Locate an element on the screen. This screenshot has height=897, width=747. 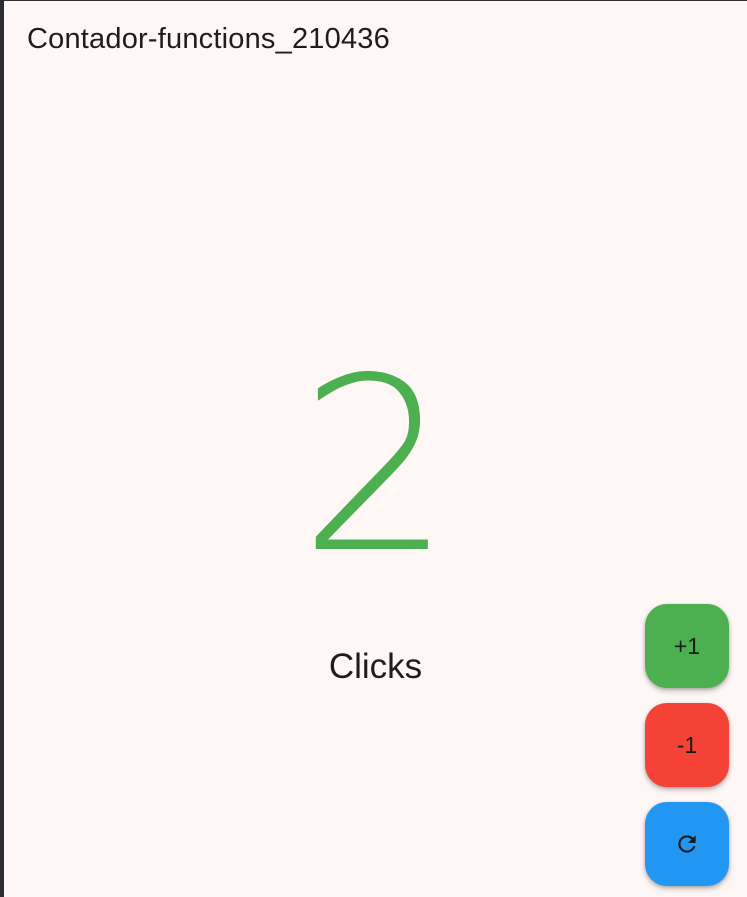
counter-label: Clicks is located at coordinates (375, 666).